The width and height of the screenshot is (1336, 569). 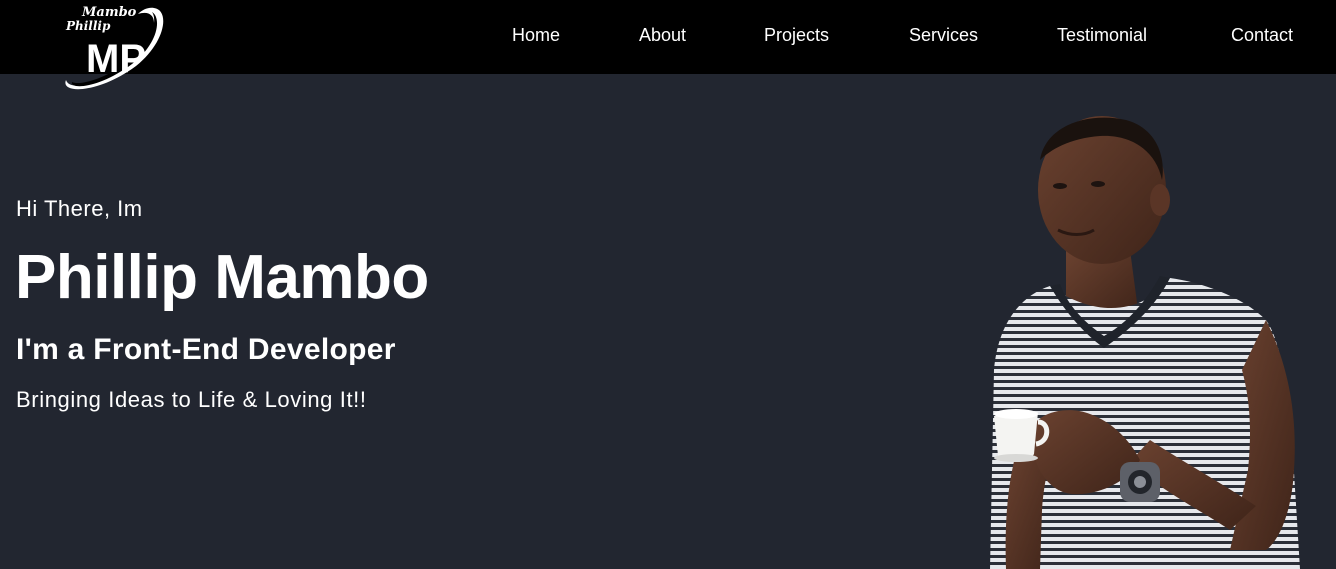 I want to click on logo-mark-icon: MP Mambo Phillip, so click(x=114, y=47).